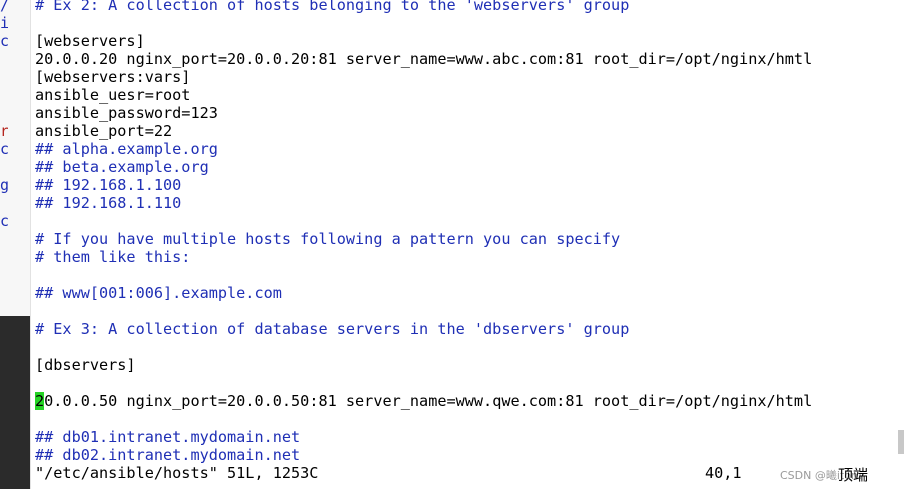 The height and width of the screenshot is (489, 904). I want to click on editor-line: ansible_uesr=root, so click(469, 95).